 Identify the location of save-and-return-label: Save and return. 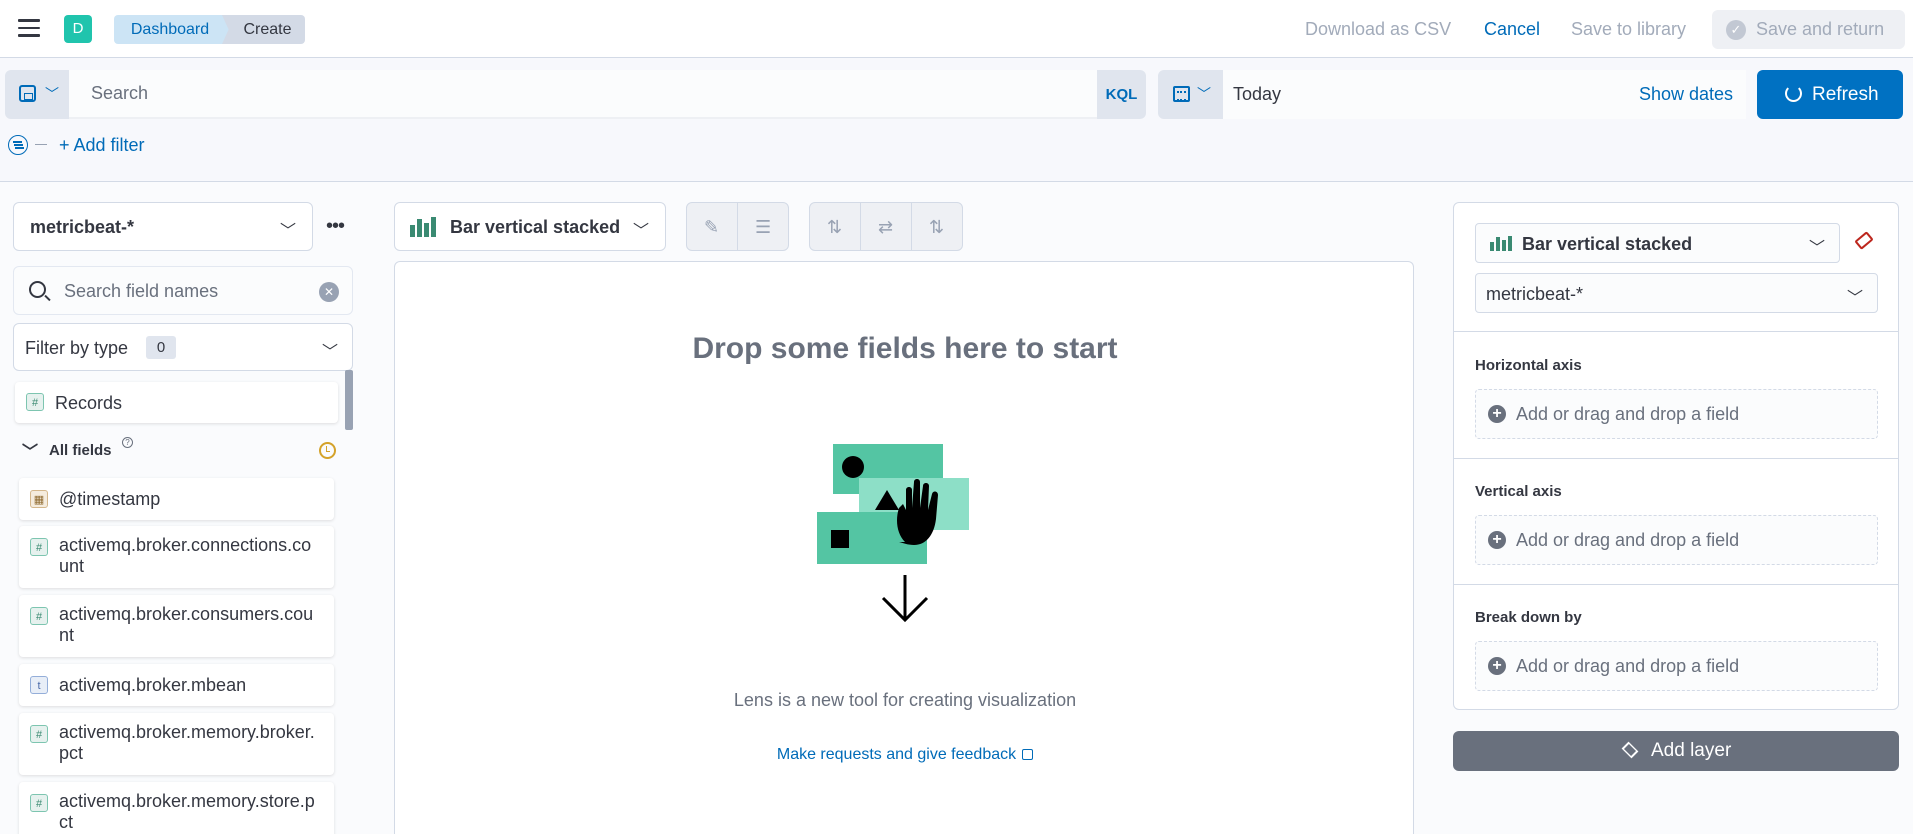
(1820, 29).